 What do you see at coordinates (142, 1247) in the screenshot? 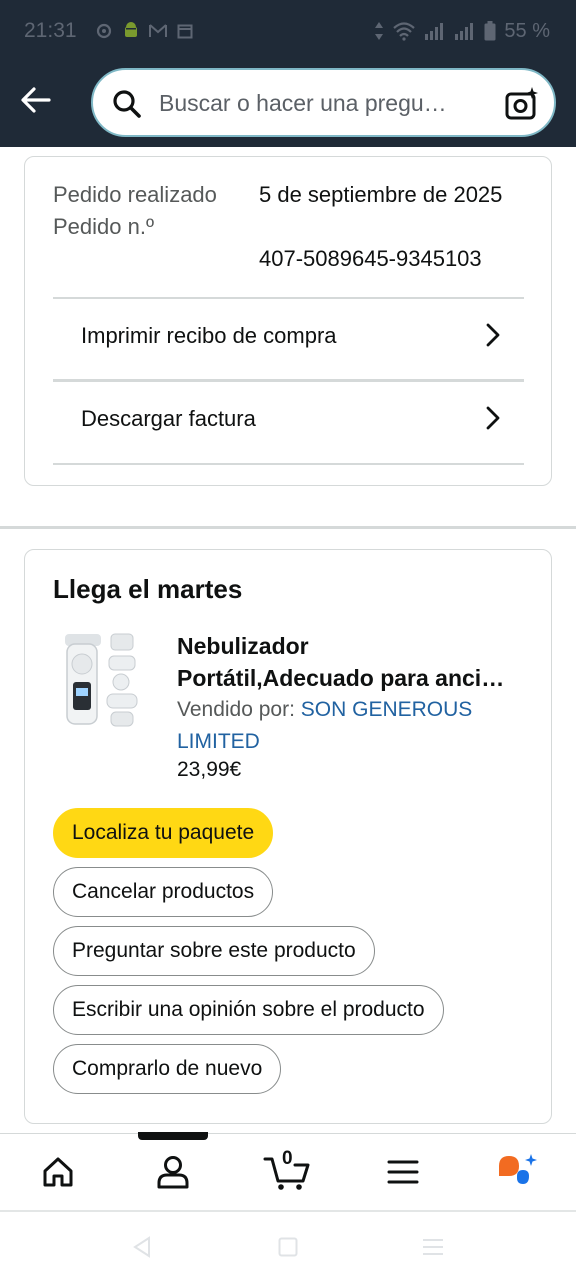
I see `system-back-icon` at bounding box center [142, 1247].